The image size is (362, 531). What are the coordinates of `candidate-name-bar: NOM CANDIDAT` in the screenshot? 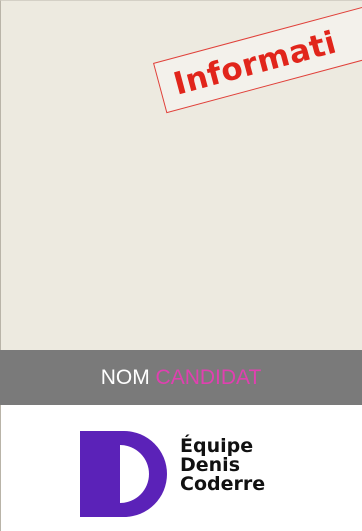 It's located at (181, 377).